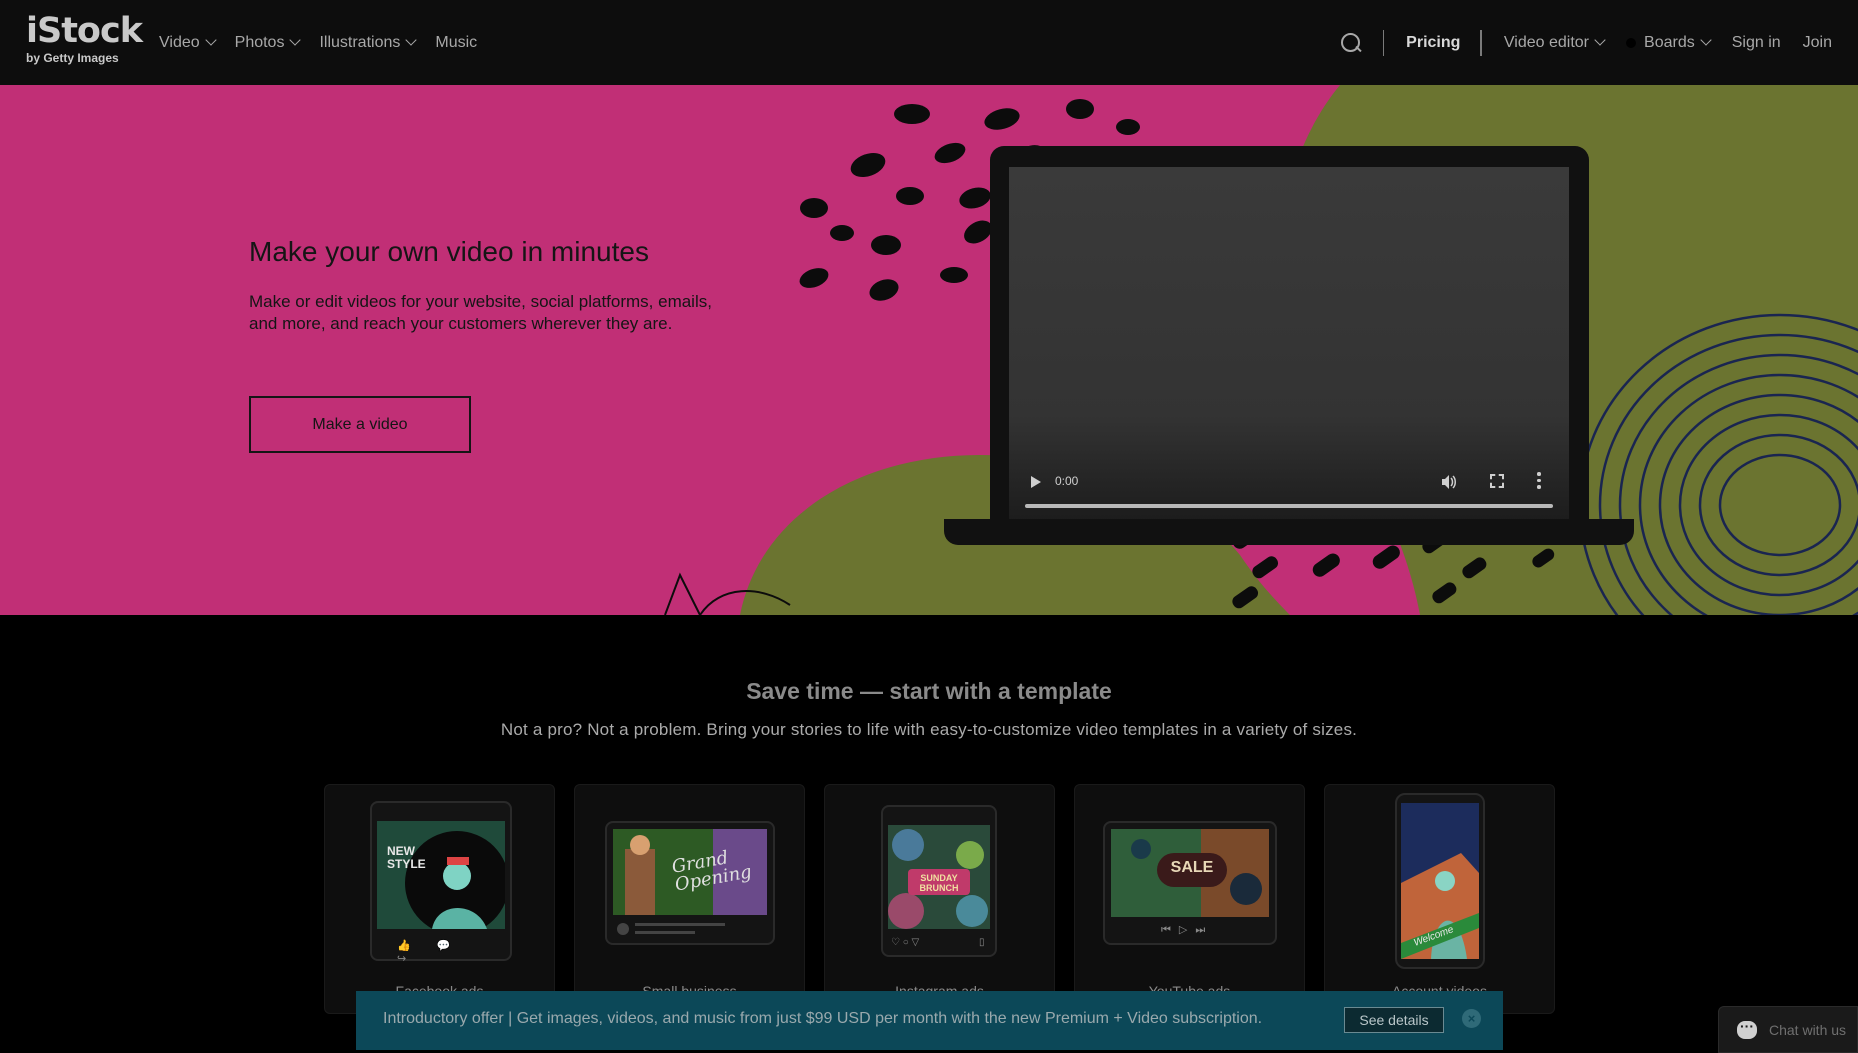 This screenshot has height=1053, width=1858. What do you see at coordinates (1187, 930) in the screenshot?
I see `media-controls: ⏮▷⏭` at bounding box center [1187, 930].